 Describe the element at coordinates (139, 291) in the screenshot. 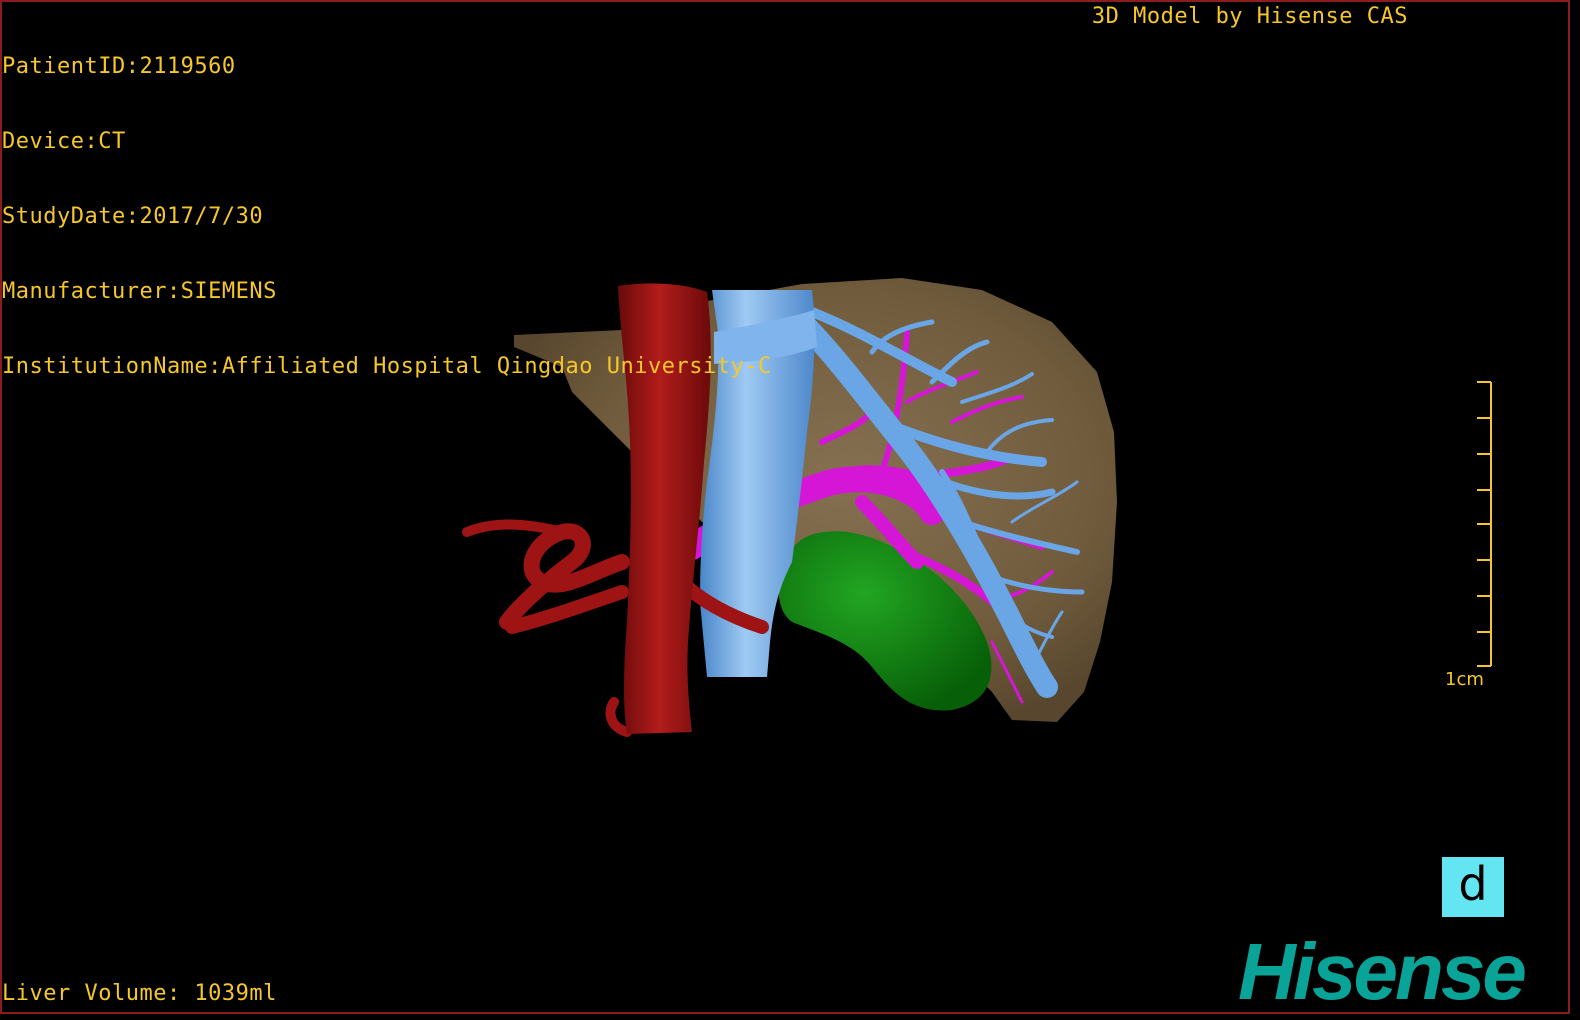

I see `manufacturer-text: Manufacturer:SIEMENS` at that location.